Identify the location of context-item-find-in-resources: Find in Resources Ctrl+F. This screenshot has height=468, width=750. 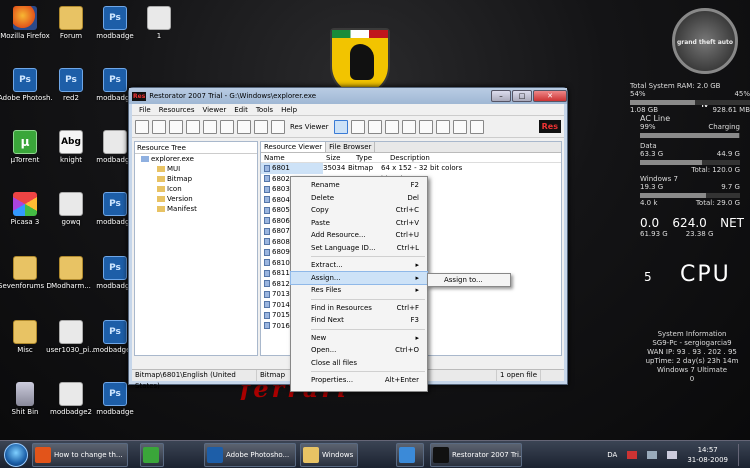
(359, 308).